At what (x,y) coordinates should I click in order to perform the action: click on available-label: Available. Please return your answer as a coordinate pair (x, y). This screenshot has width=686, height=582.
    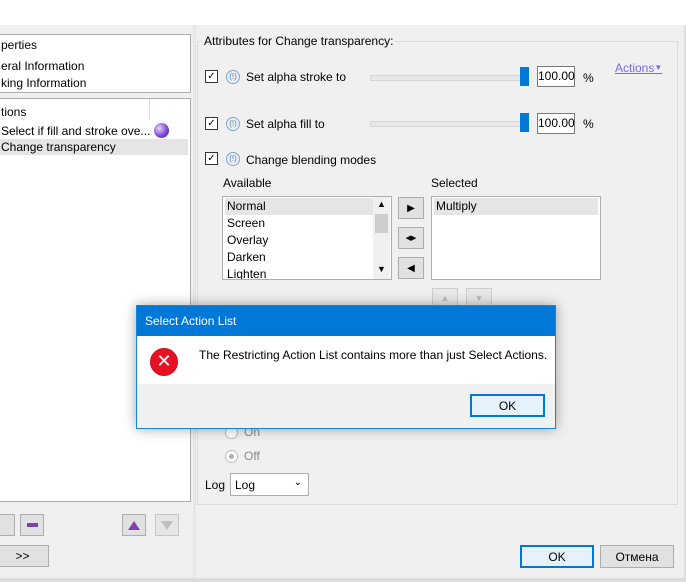
    Looking at the image, I should click on (247, 183).